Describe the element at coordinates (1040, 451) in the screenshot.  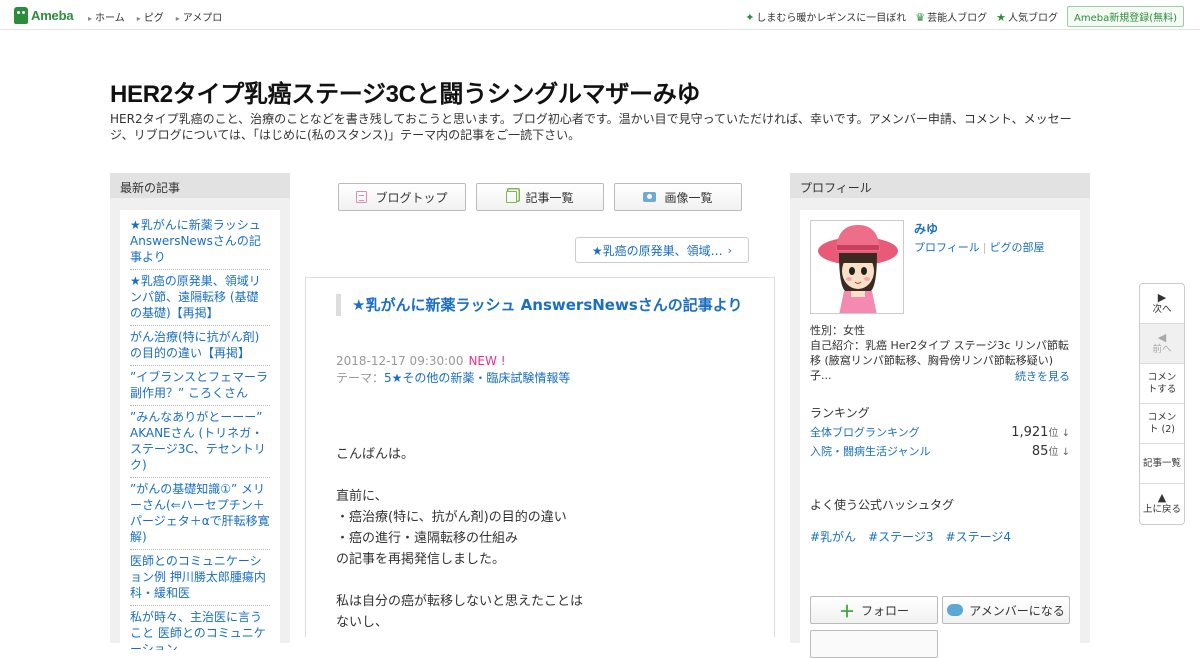
I see `ranking-value: 85` at that location.